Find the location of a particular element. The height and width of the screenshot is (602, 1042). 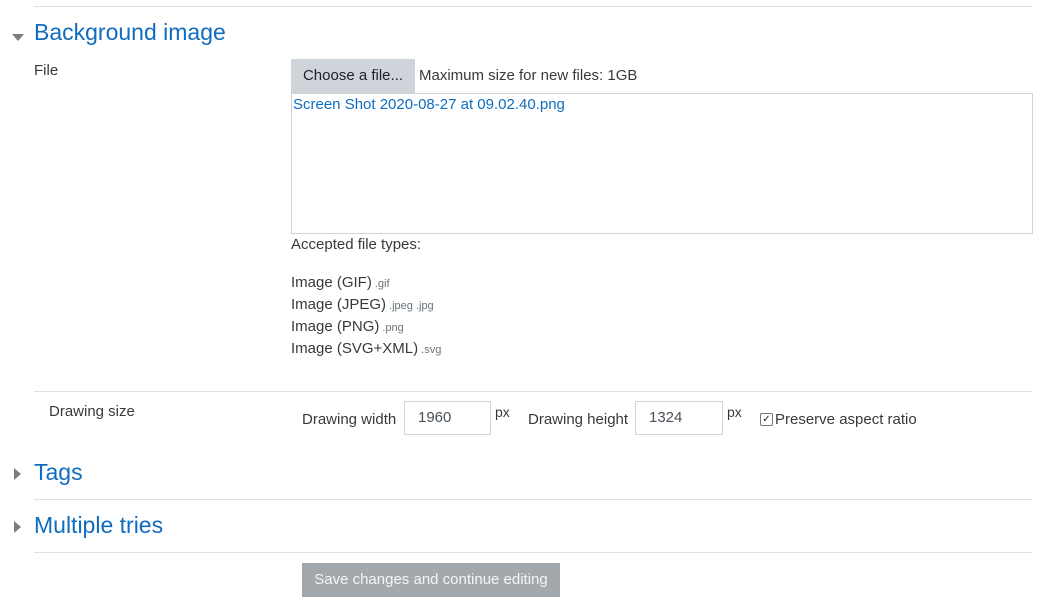

check-icon: ✓ is located at coordinates (766, 419).